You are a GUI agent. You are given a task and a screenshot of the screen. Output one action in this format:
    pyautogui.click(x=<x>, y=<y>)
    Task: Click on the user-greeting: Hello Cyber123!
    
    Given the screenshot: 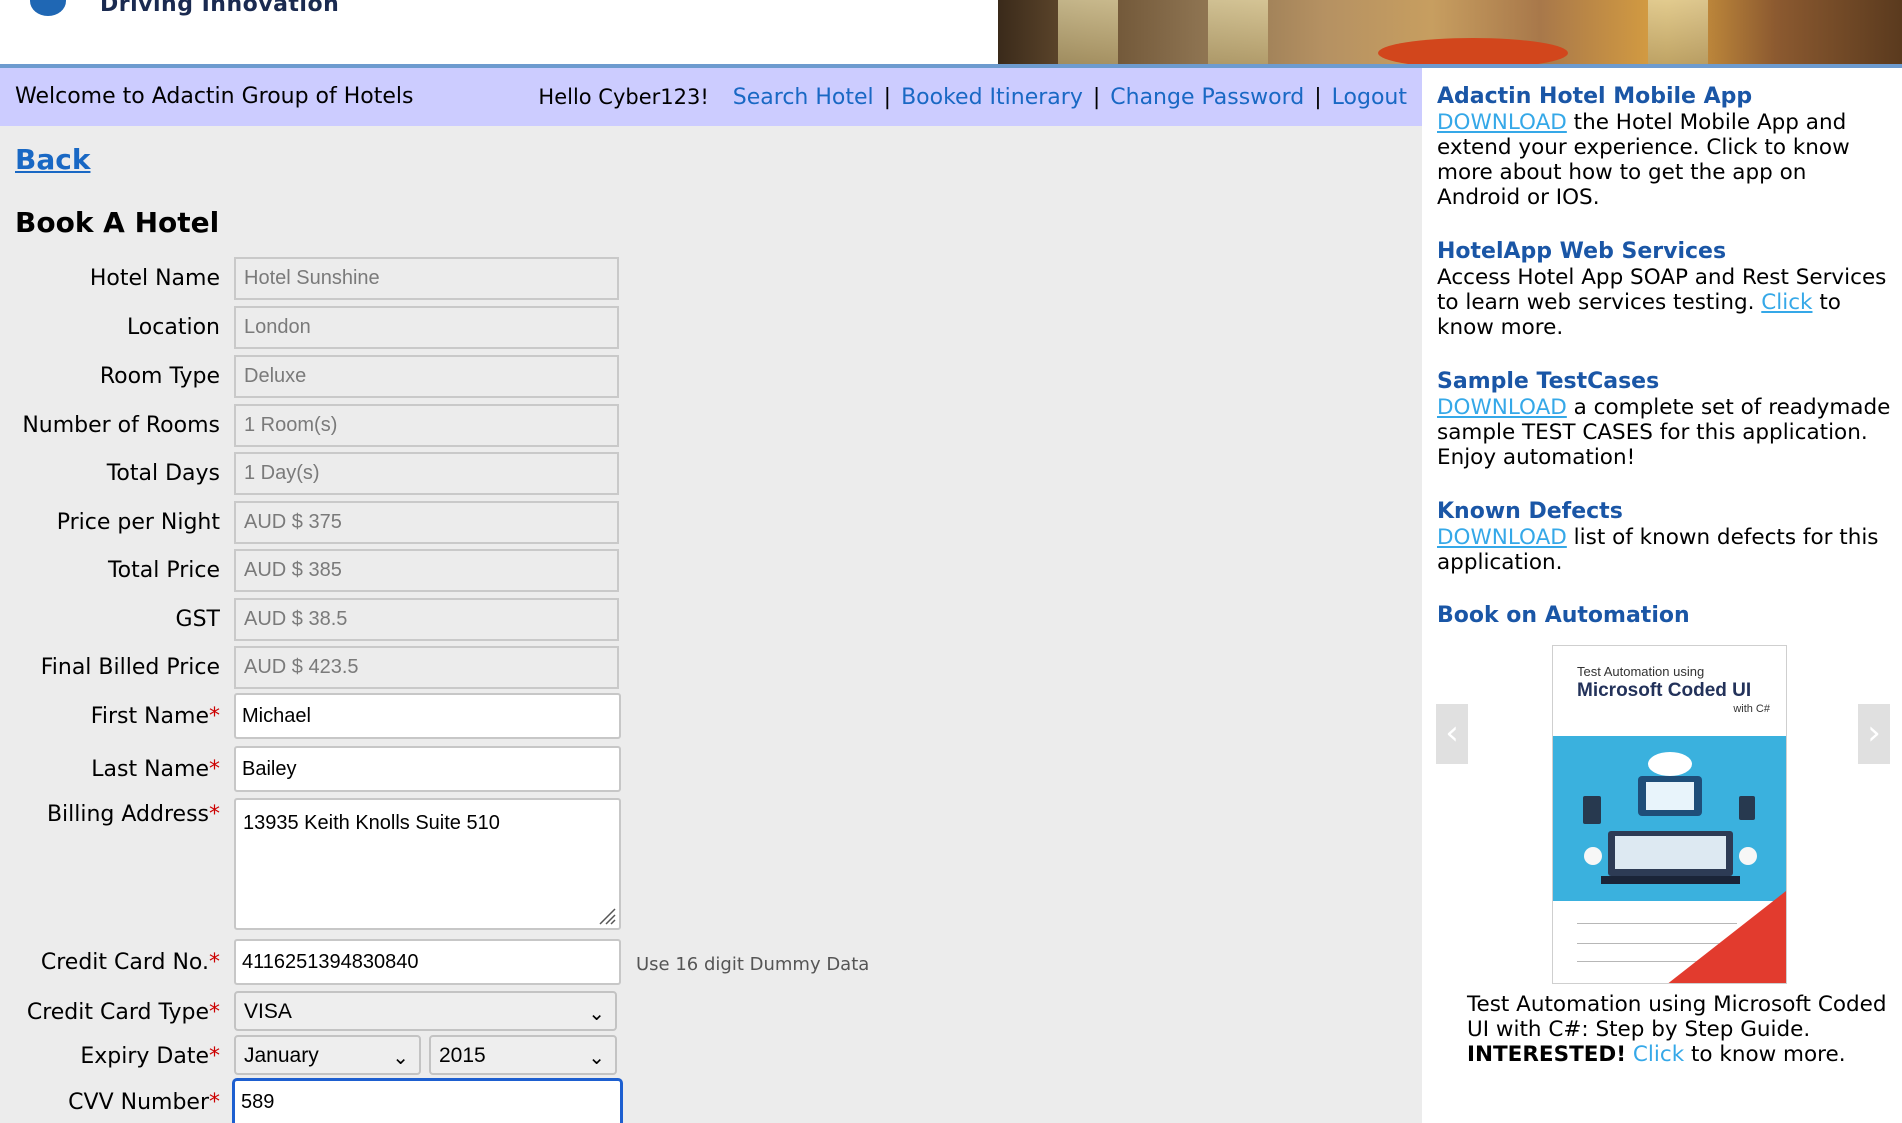 What is the action you would take?
    pyautogui.click(x=623, y=97)
    